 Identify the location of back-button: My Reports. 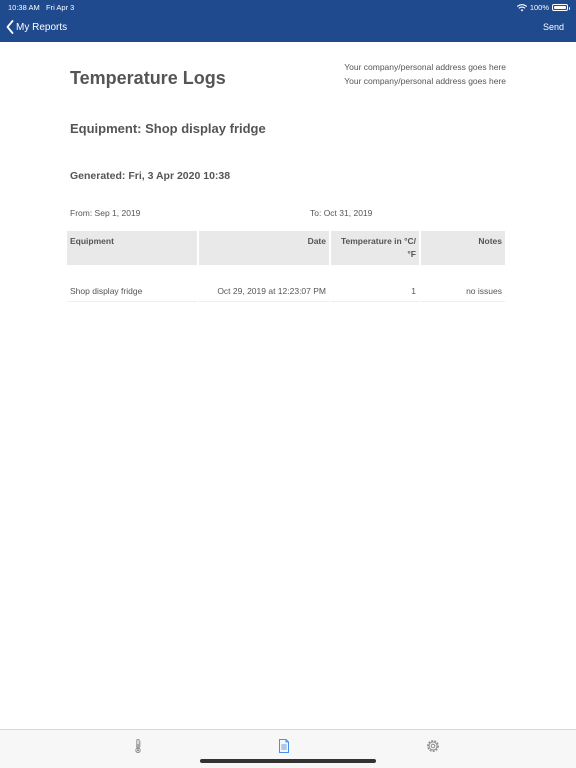
(36, 27).